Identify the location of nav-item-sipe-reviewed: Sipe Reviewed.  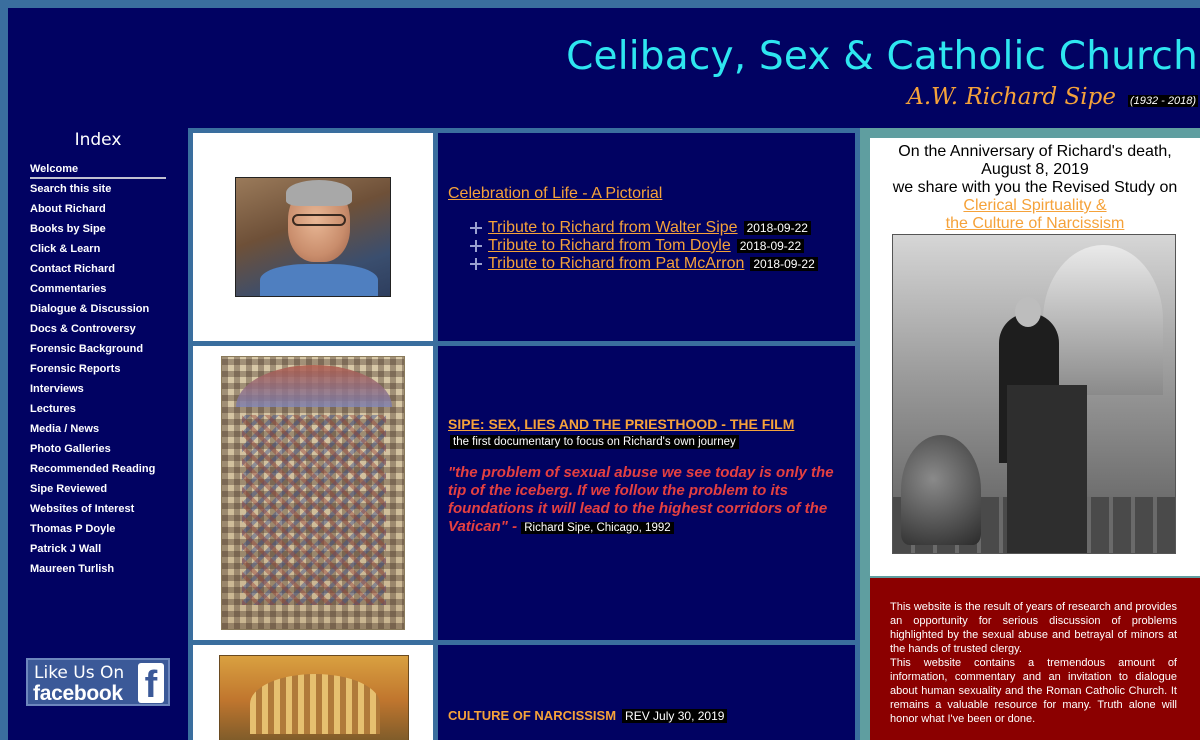
(98, 492).